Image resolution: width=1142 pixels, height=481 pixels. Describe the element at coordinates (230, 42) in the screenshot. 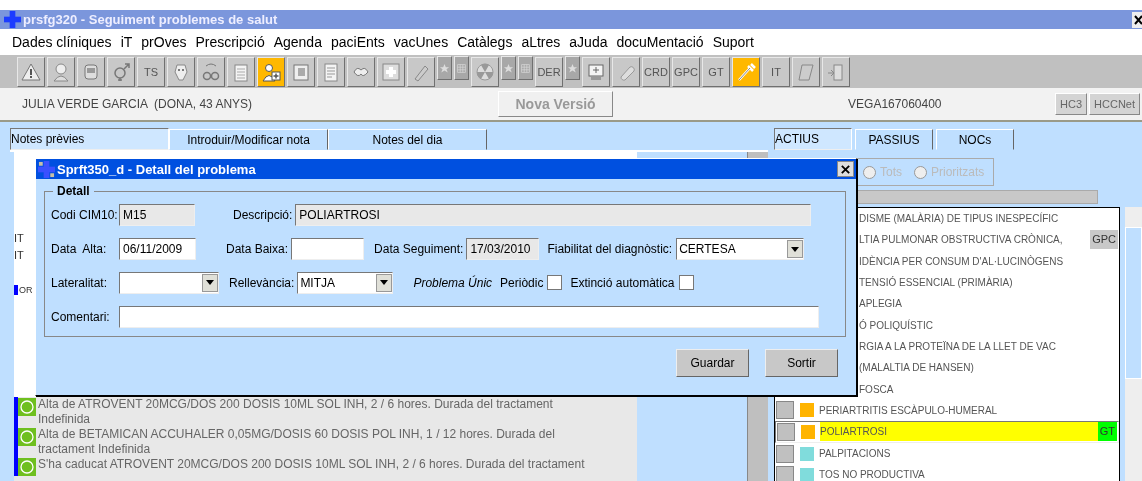

I see `menu-item: Prescripció` at that location.